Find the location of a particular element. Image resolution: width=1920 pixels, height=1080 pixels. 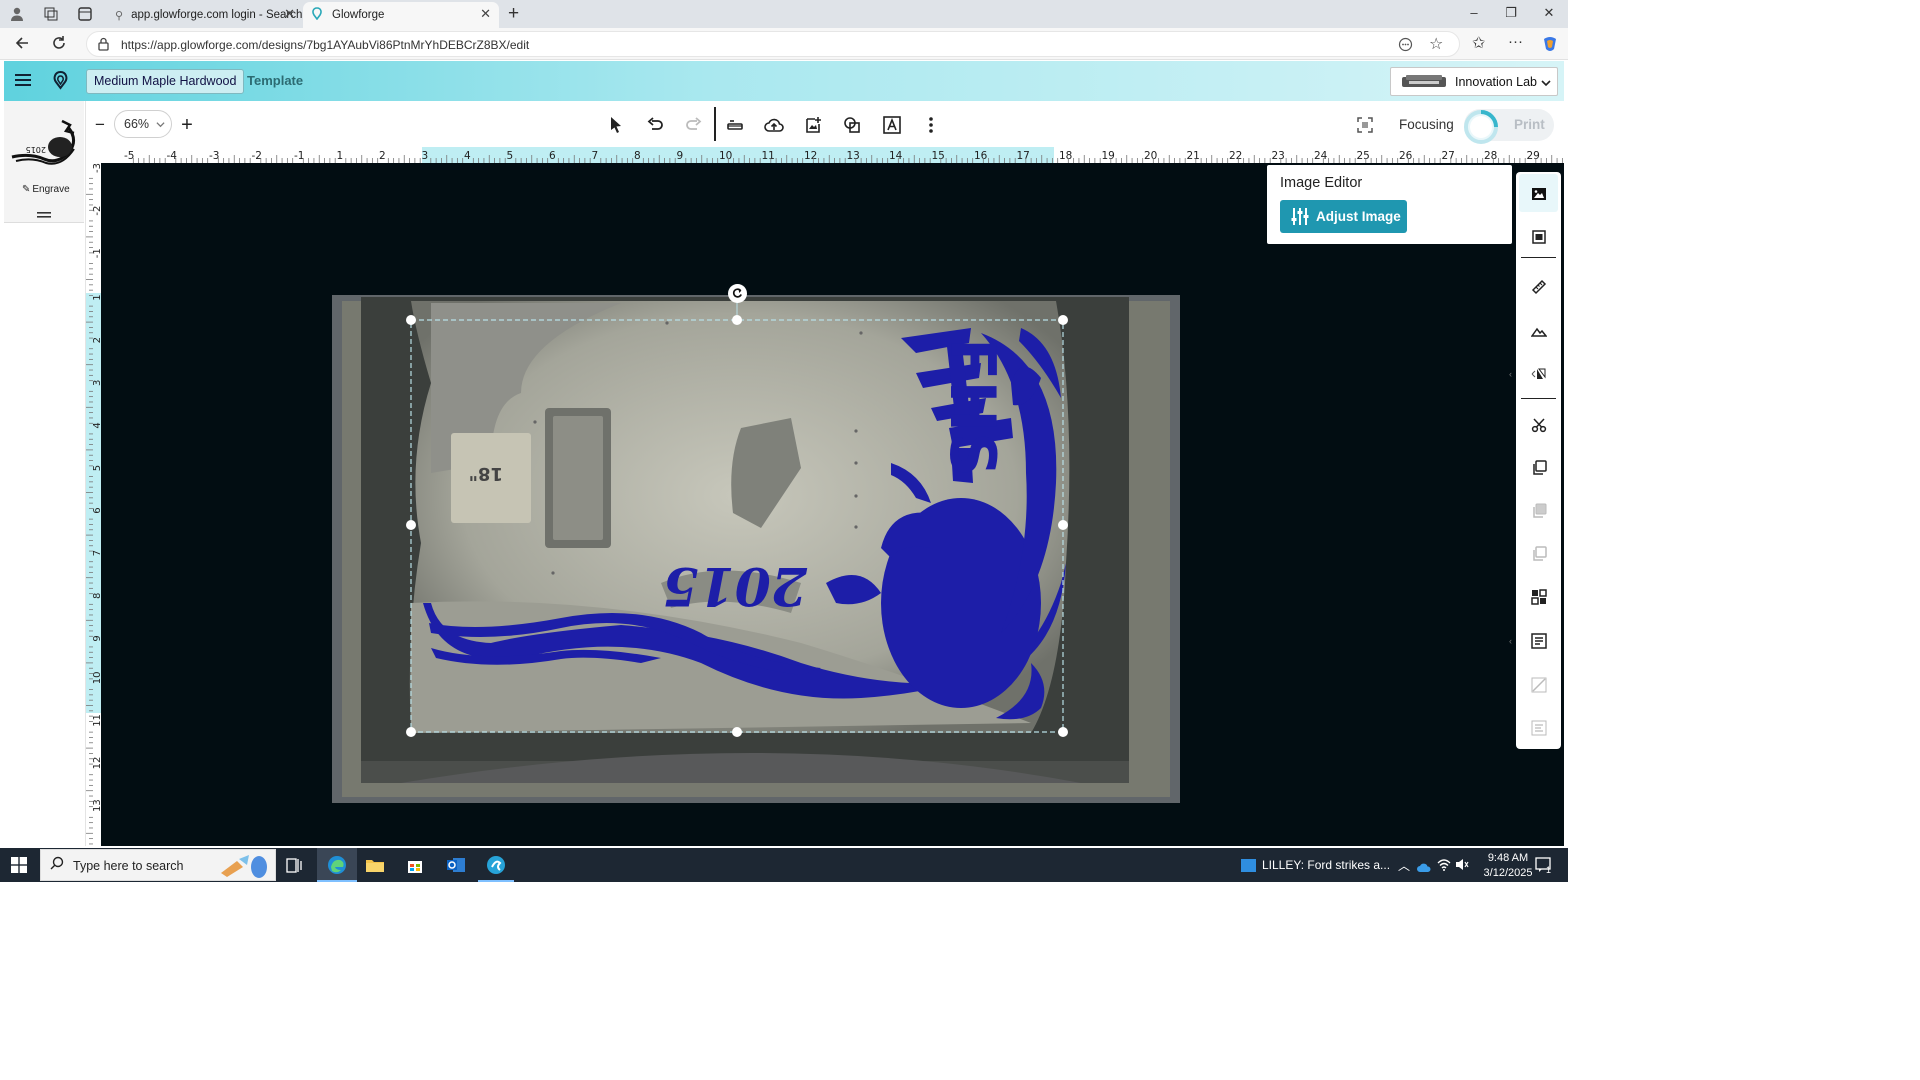

volume-icon is located at coordinates (1462, 866).